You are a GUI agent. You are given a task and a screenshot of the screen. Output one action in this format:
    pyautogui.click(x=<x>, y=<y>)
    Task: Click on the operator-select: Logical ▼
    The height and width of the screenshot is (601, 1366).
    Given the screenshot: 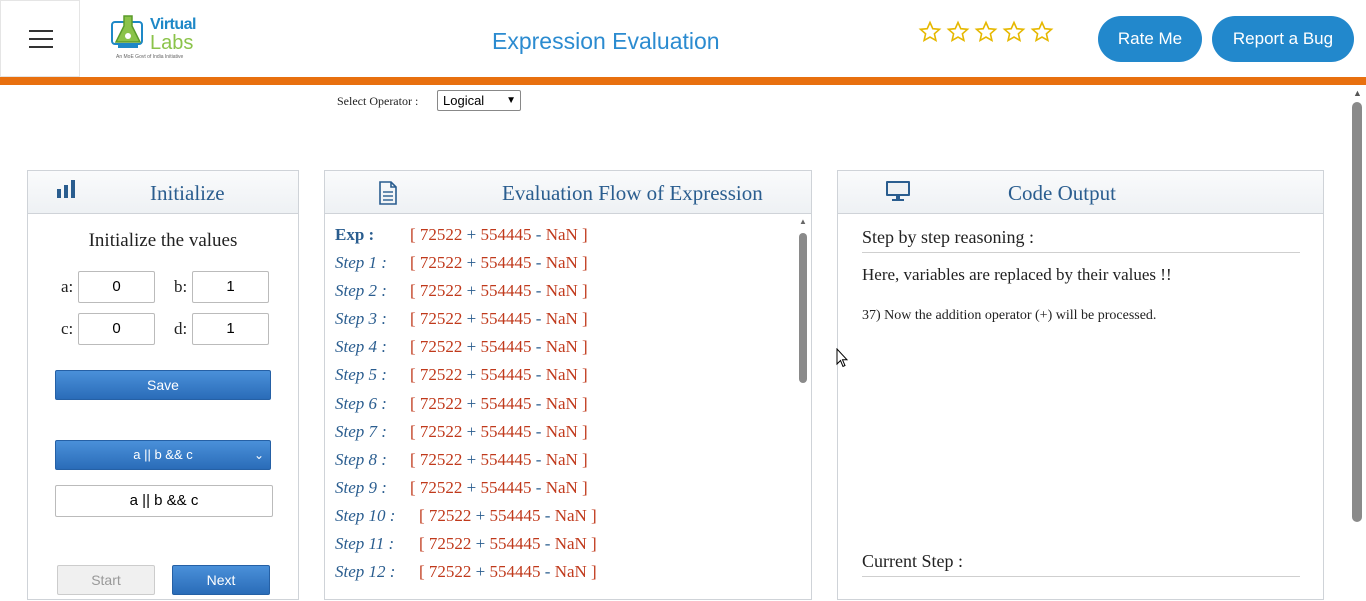 What is the action you would take?
    pyautogui.click(x=479, y=100)
    